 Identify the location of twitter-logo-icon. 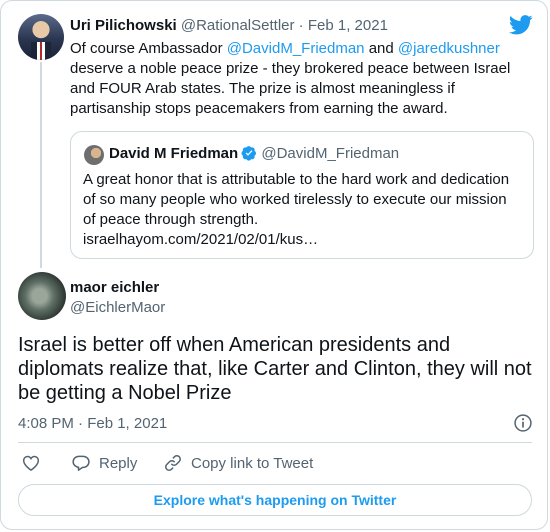
(521, 25).